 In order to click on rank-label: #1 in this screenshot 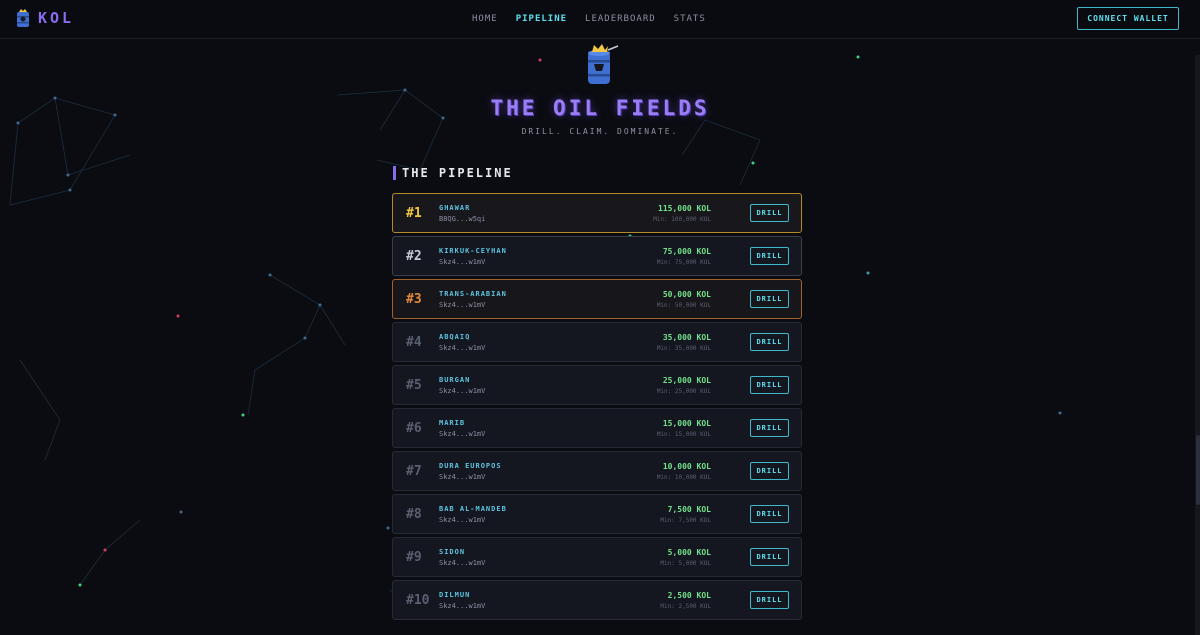, I will do `click(414, 213)`.